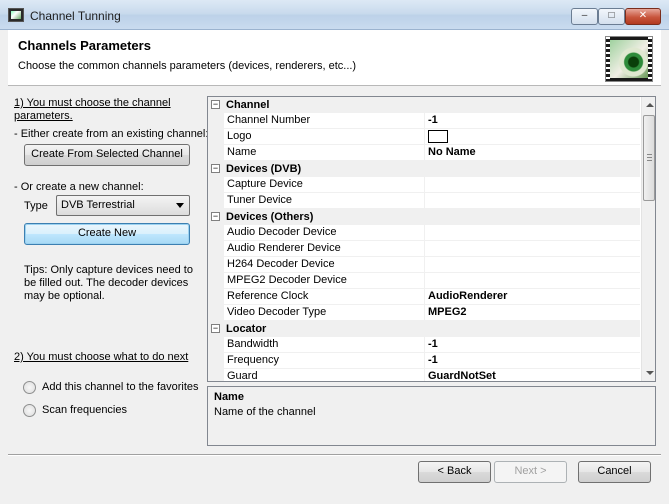 Image resolution: width=669 pixels, height=504 pixels. I want to click on grid-property-name: Channel Number, so click(324, 121).